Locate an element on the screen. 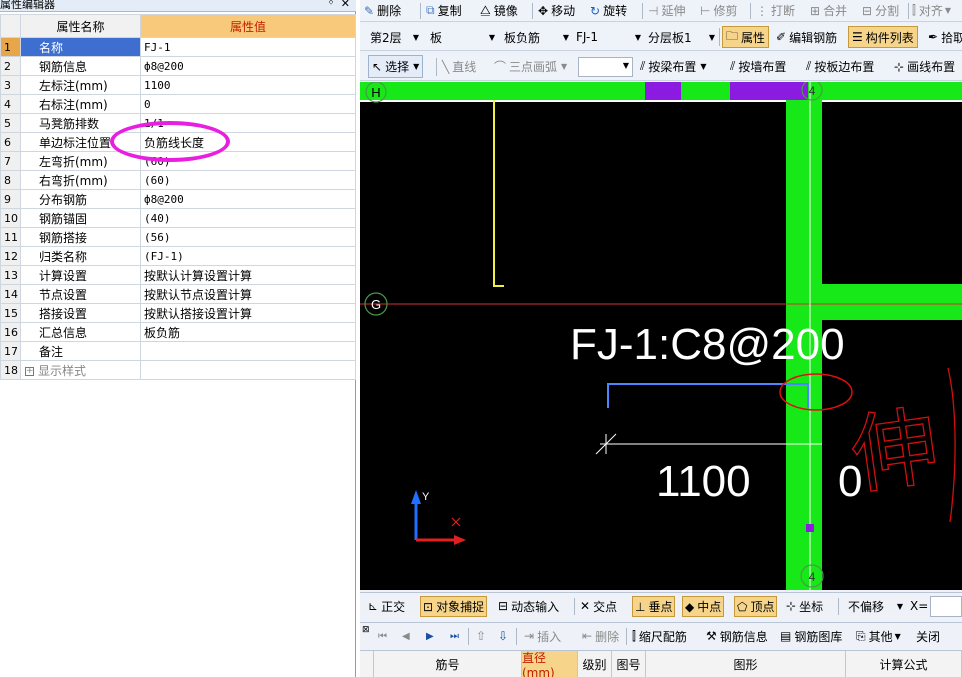 This screenshot has height=677, width=962. property-row: 10 钢筋锚固 (40) is located at coordinates (178, 218).